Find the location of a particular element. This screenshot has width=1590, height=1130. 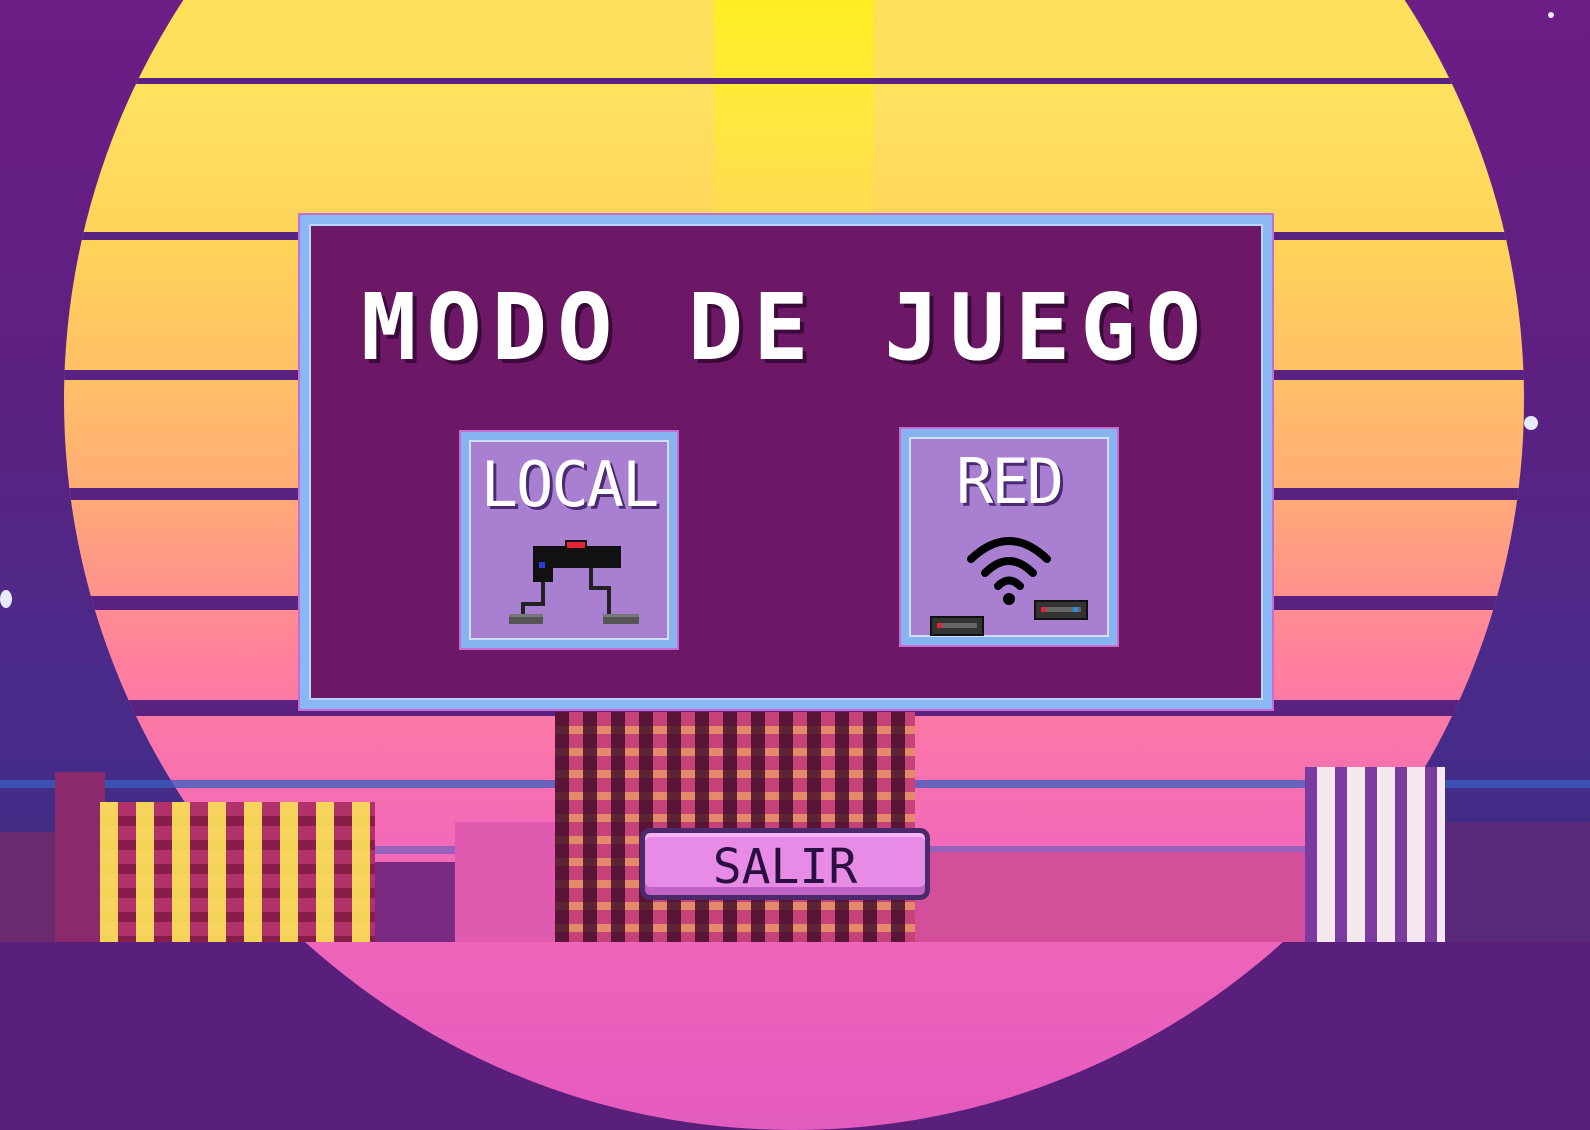

console-controllers-icon is located at coordinates (574, 582).